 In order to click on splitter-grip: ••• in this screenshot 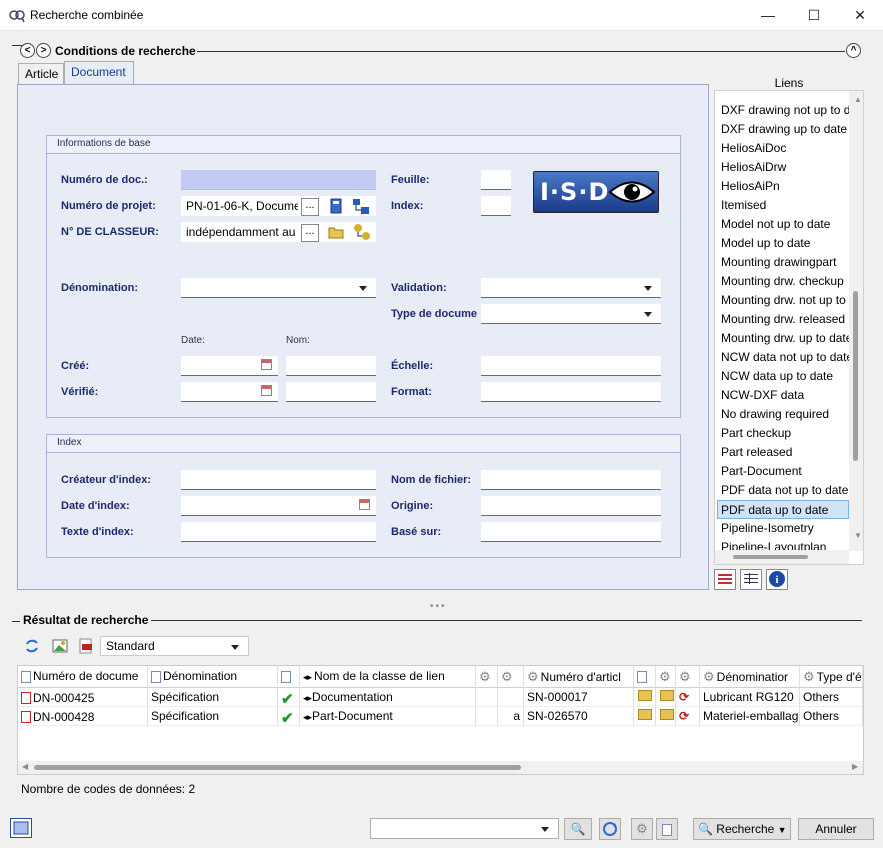, I will do `click(438, 606)`.